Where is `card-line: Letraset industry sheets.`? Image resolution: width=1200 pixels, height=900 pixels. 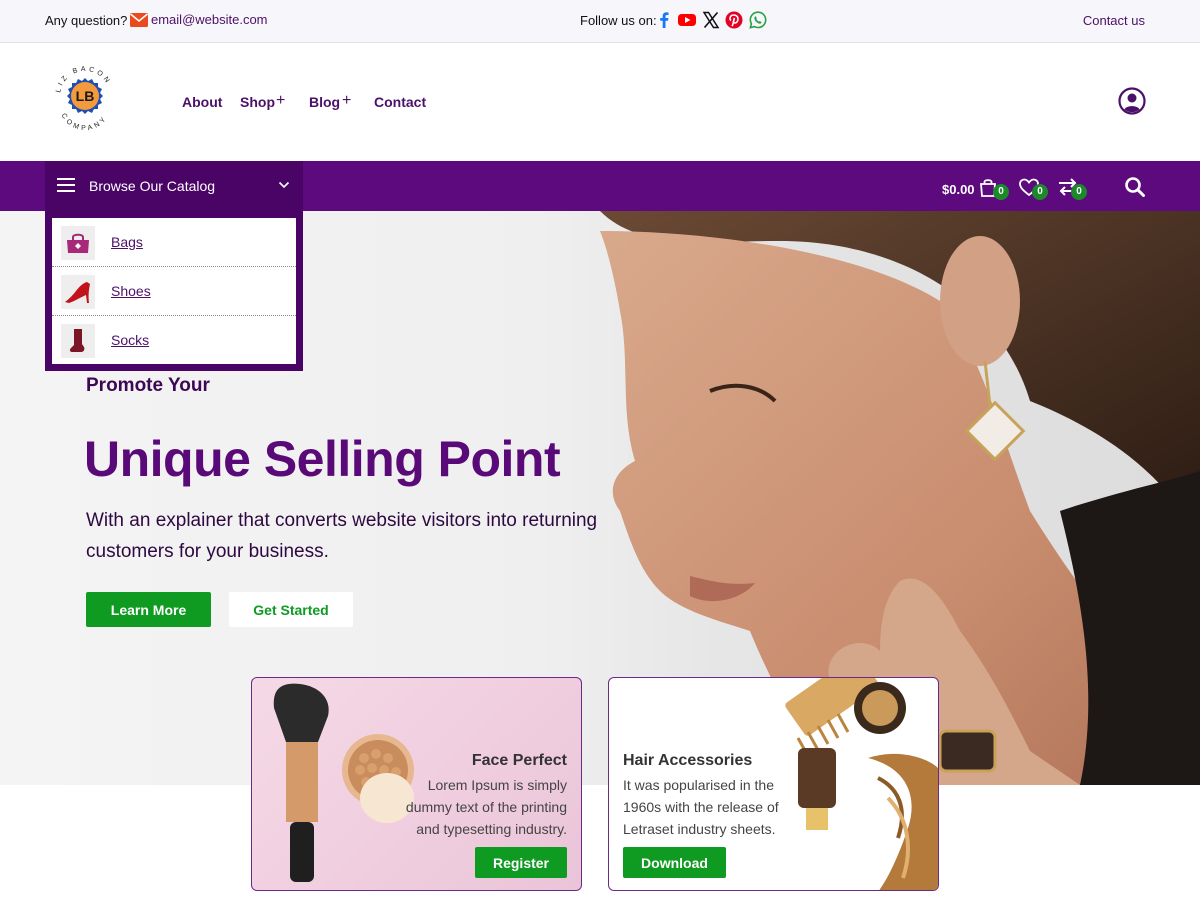 card-line: Letraset industry sheets. is located at coordinates (699, 829).